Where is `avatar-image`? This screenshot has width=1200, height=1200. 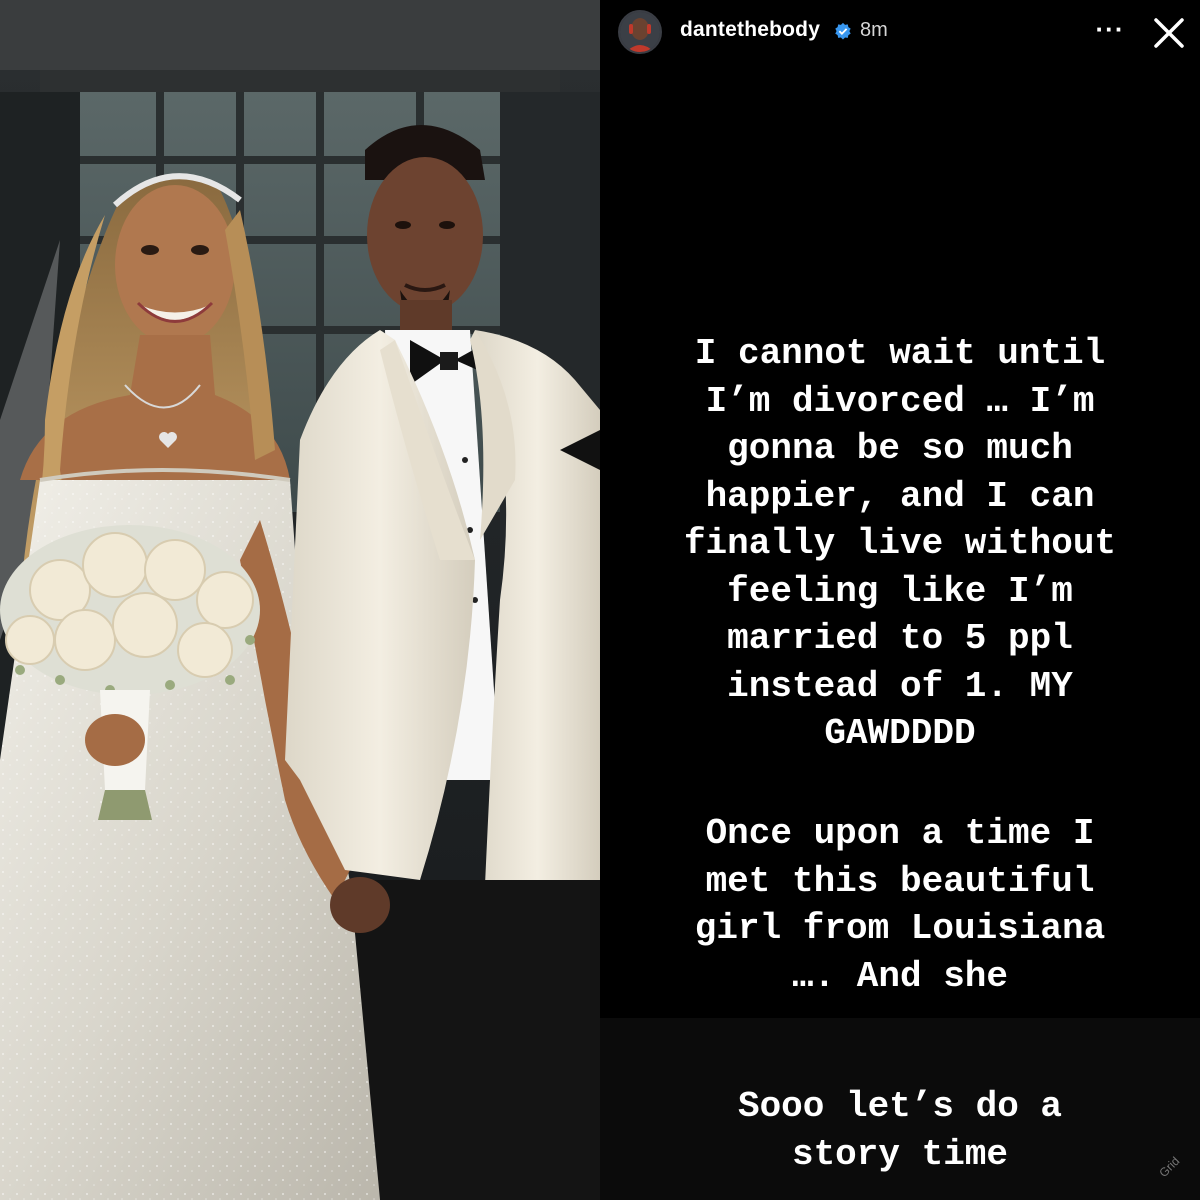 avatar-image is located at coordinates (640, 32).